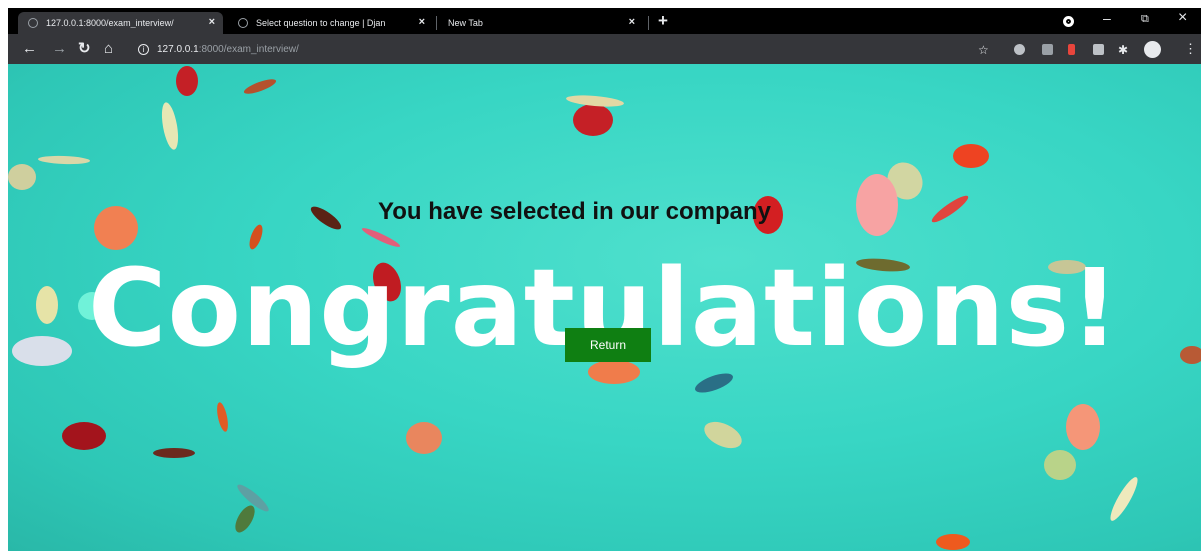 The height and width of the screenshot is (551, 1201). What do you see at coordinates (1182, 18) in the screenshot?
I see `window-close-button: ×` at bounding box center [1182, 18].